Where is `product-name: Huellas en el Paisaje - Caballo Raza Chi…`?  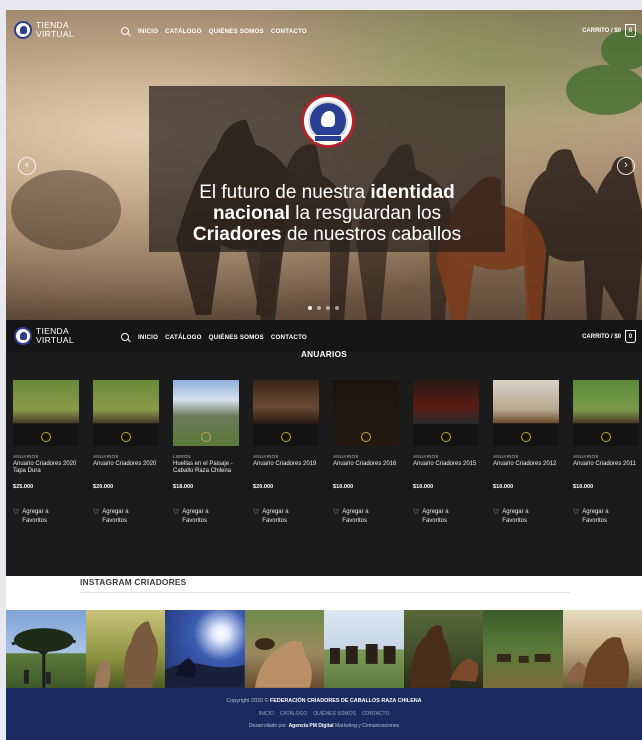
product-name: Huellas en el Paisaje - Caballo Raza Chi… is located at coordinates (206, 472).